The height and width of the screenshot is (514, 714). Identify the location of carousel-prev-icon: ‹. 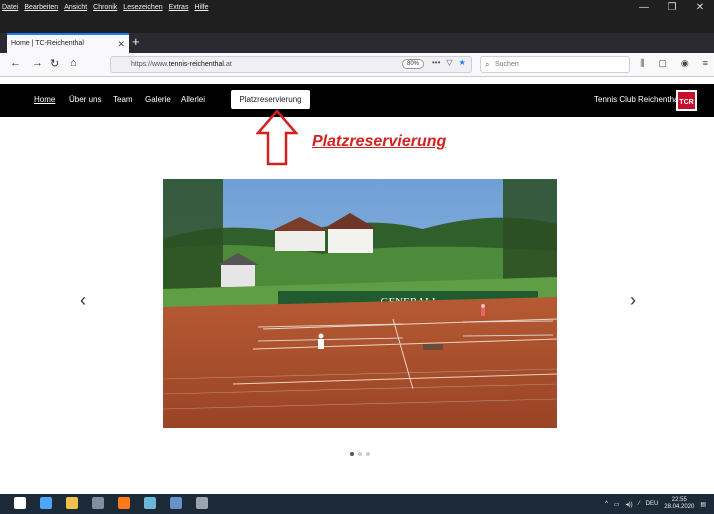
(83, 300).